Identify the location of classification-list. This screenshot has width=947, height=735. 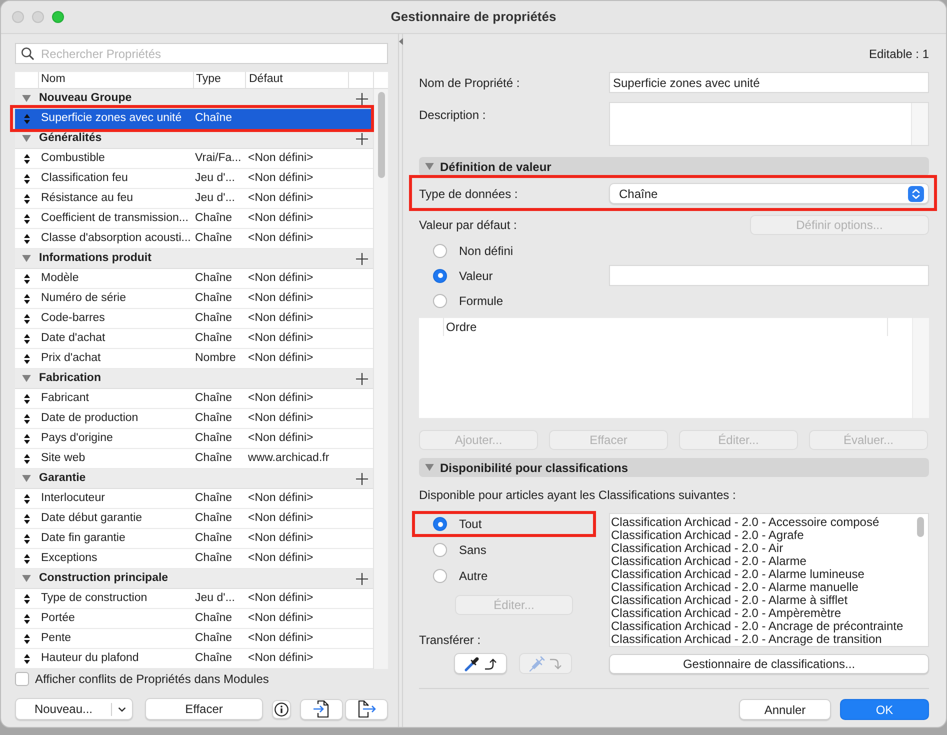
(769, 580).